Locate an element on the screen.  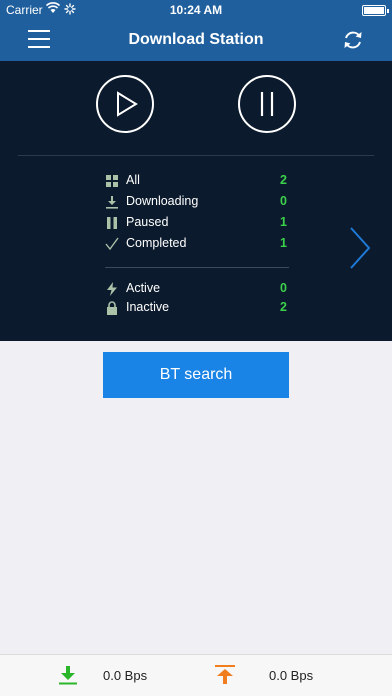
checkmark-icon is located at coordinates (112, 244).